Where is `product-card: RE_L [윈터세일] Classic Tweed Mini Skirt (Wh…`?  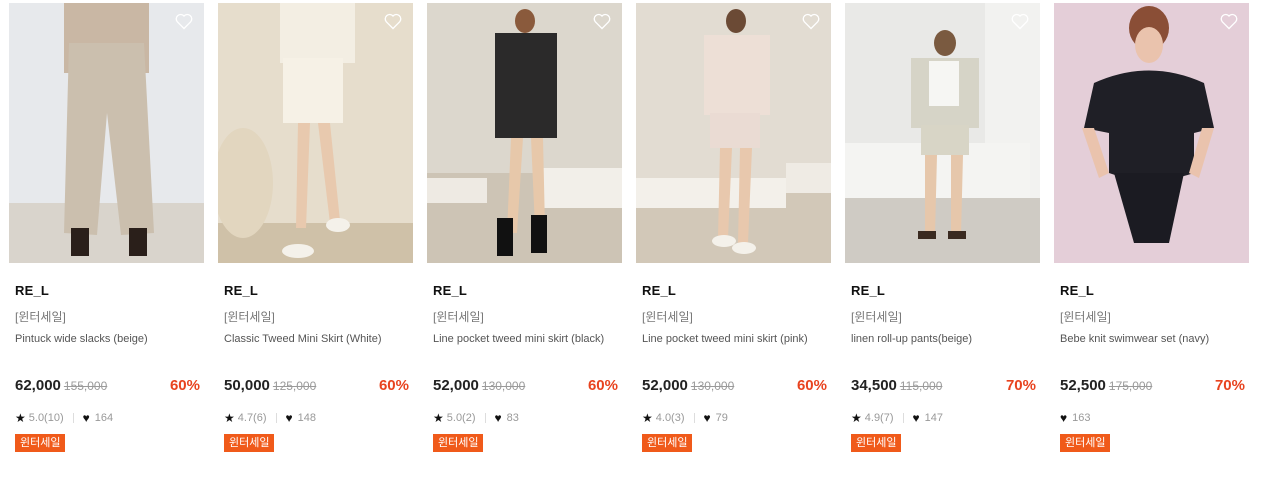
product-card: RE_L [윈터세일] Classic Tweed Mini Skirt (Wh… is located at coordinates (315, 227).